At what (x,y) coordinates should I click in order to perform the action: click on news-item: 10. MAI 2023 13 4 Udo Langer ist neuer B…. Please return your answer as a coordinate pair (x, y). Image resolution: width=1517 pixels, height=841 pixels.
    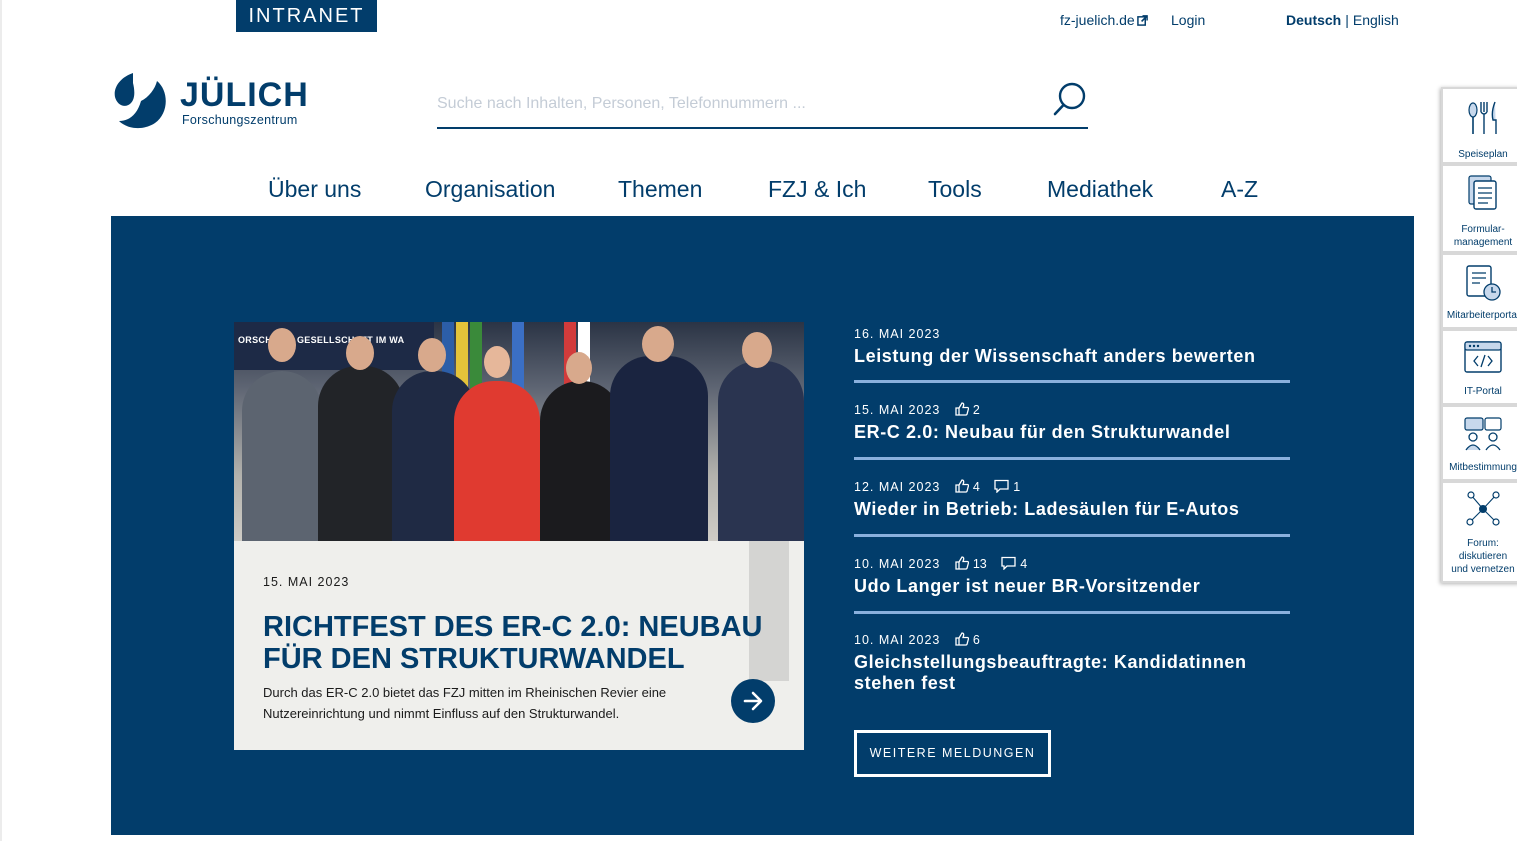
    Looking at the image, I should click on (1072, 585).